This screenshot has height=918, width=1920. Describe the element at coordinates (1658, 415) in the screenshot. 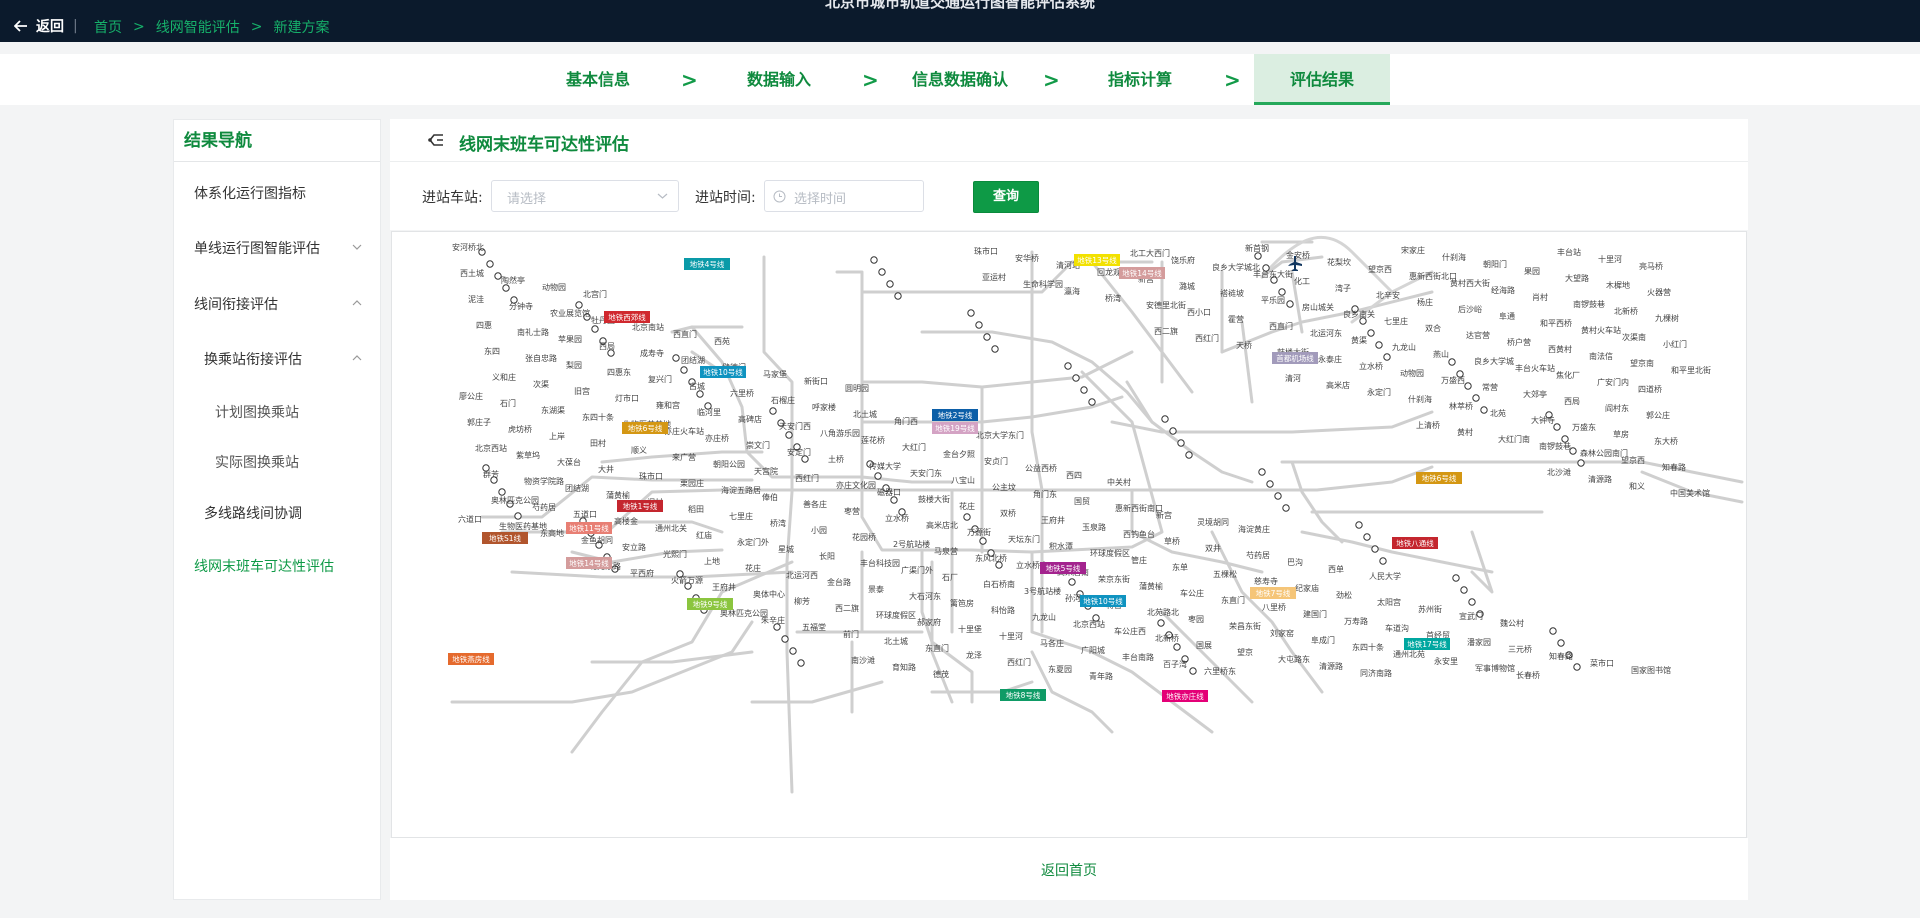

I see `station-label: 郭公庄` at that location.